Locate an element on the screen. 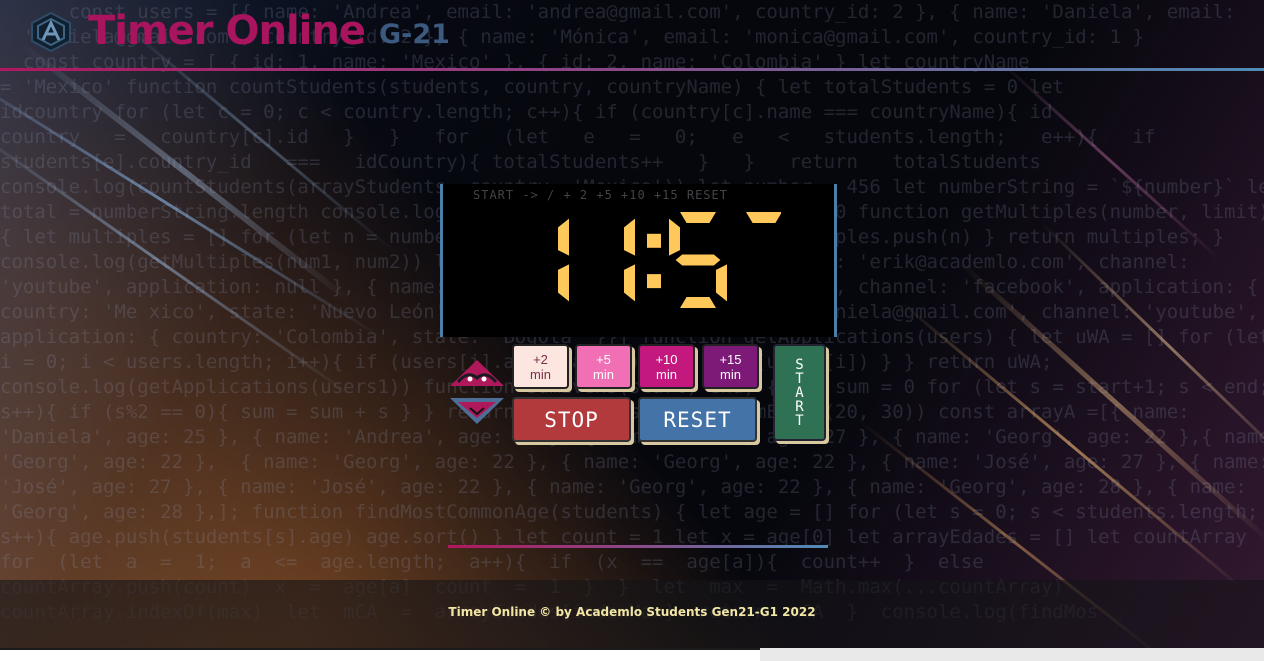 The width and height of the screenshot is (1264, 661). page-title: Timer Online is located at coordinates (227, 31).